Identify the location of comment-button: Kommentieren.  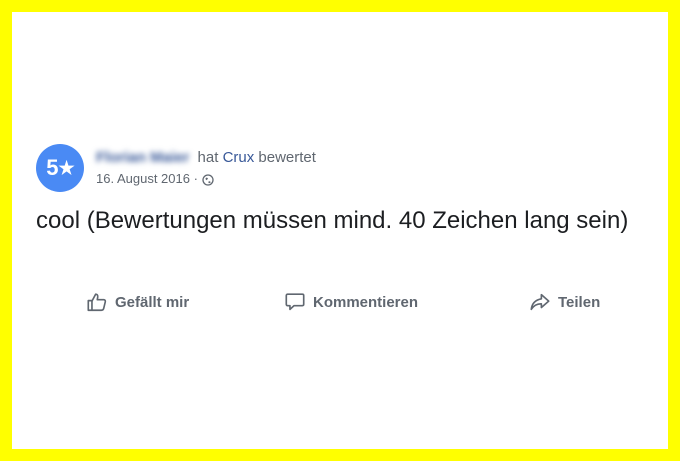
(351, 302).